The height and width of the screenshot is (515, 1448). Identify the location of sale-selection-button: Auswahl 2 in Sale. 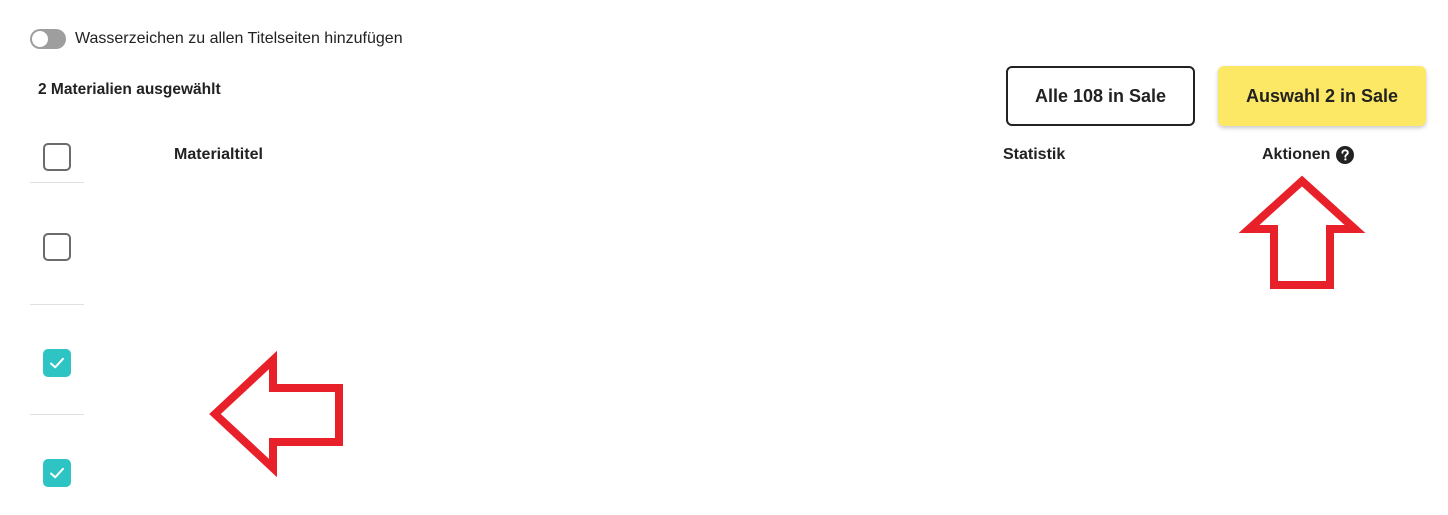
(1322, 96).